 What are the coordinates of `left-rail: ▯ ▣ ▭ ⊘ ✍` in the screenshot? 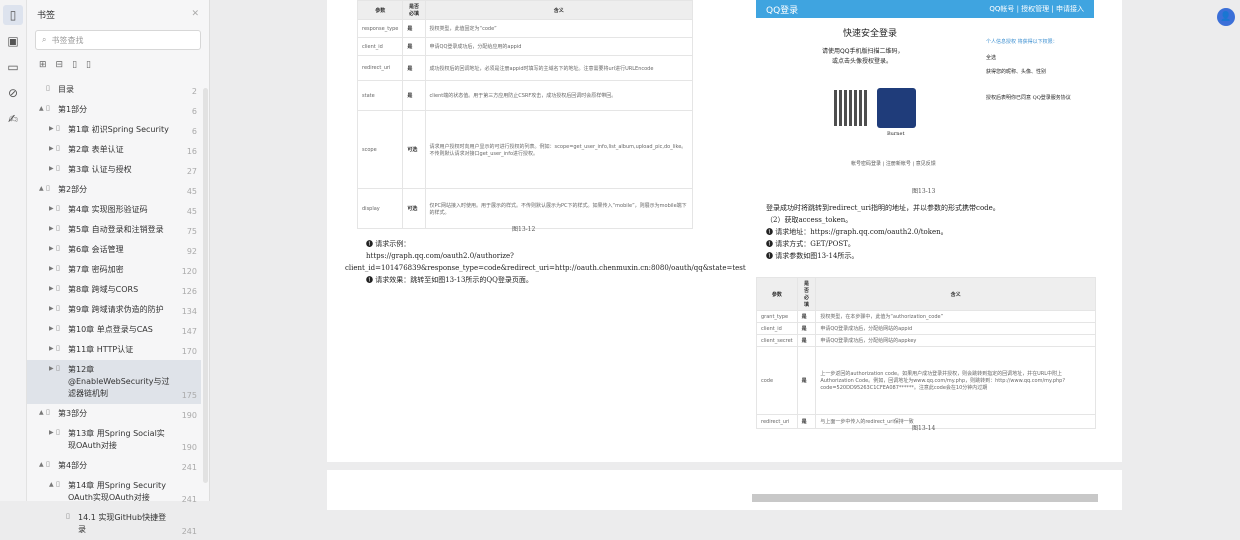 It's located at (13, 250).